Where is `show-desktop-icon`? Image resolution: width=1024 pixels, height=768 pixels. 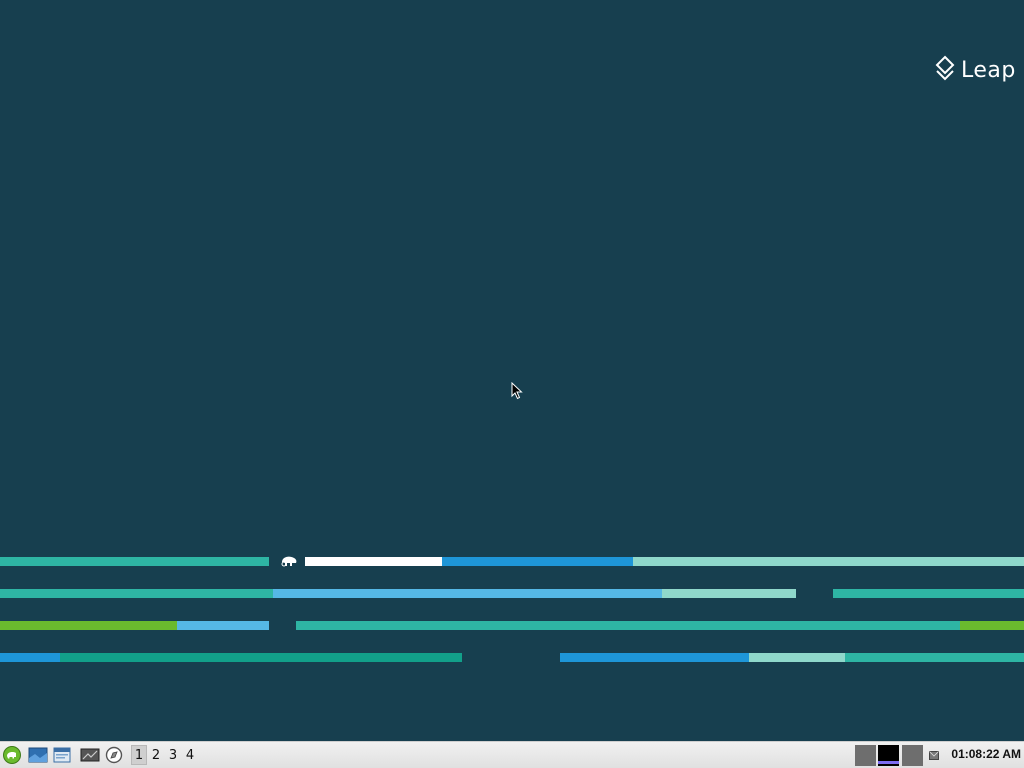 show-desktop-icon is located at coordinates (38, 755).